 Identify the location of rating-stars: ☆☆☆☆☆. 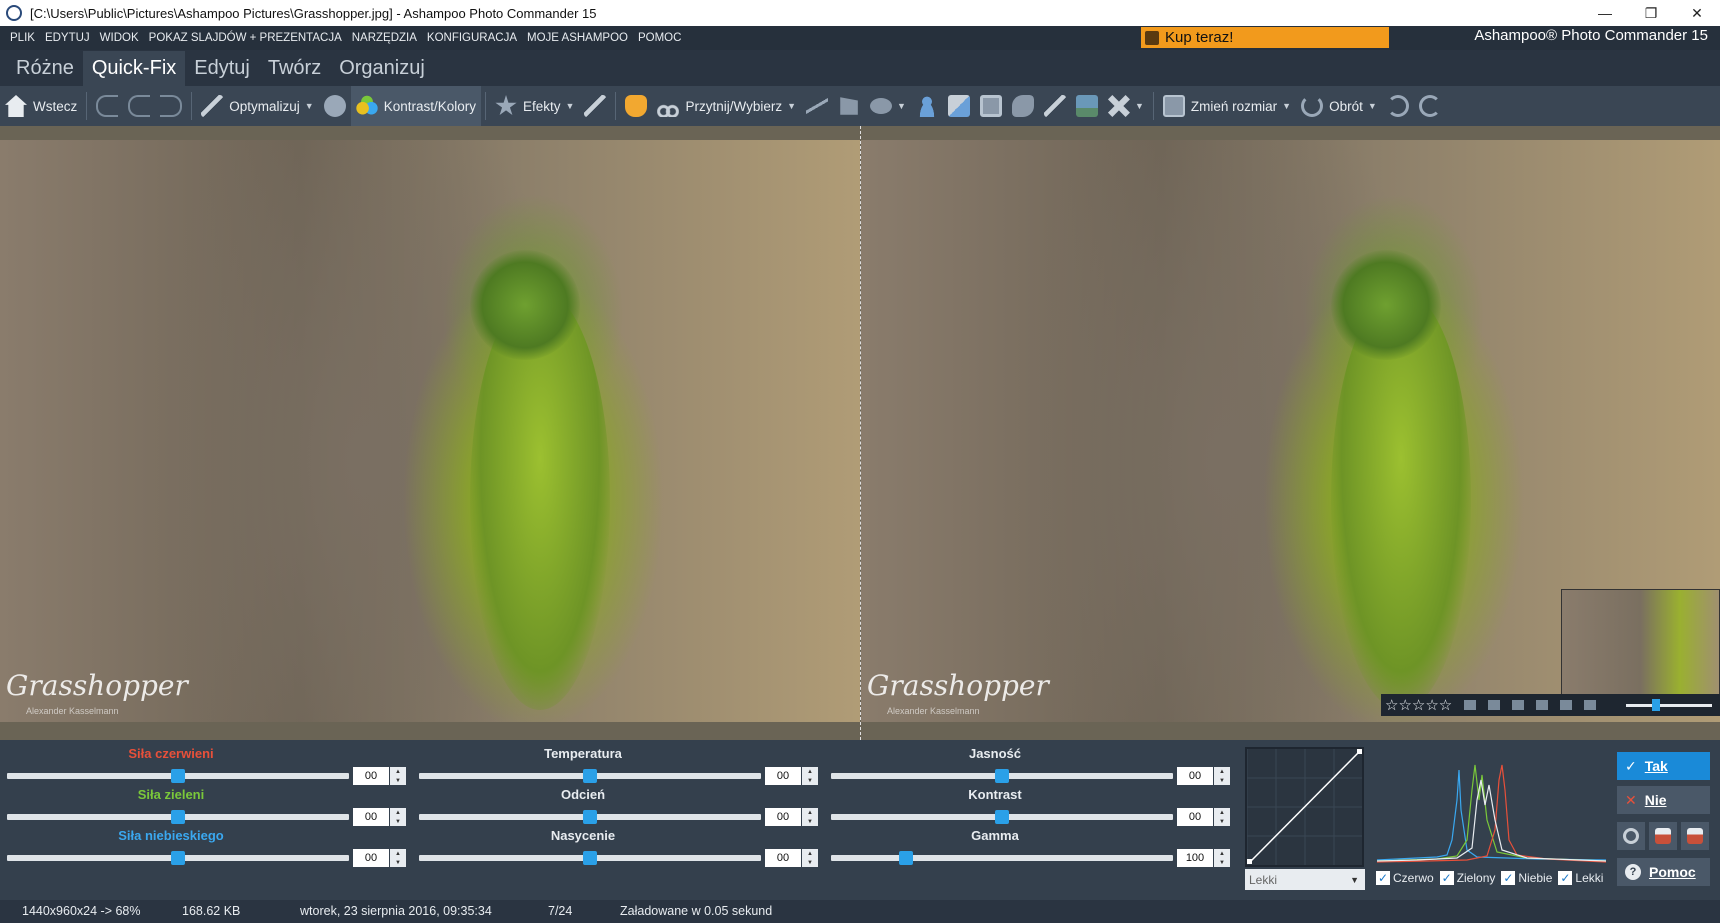
(1418, 705).